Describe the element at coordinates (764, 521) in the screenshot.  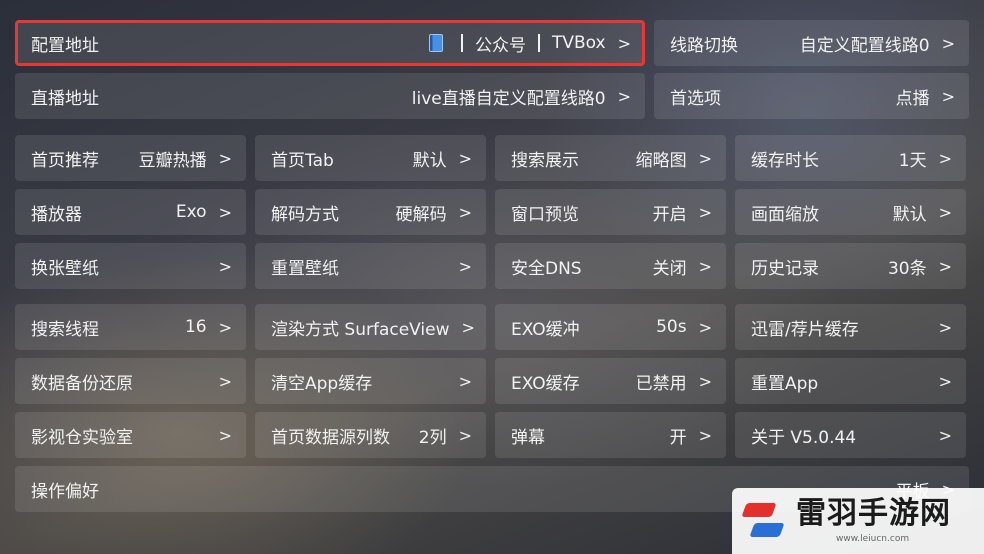
I see `watermark-logo-icon` at that location.